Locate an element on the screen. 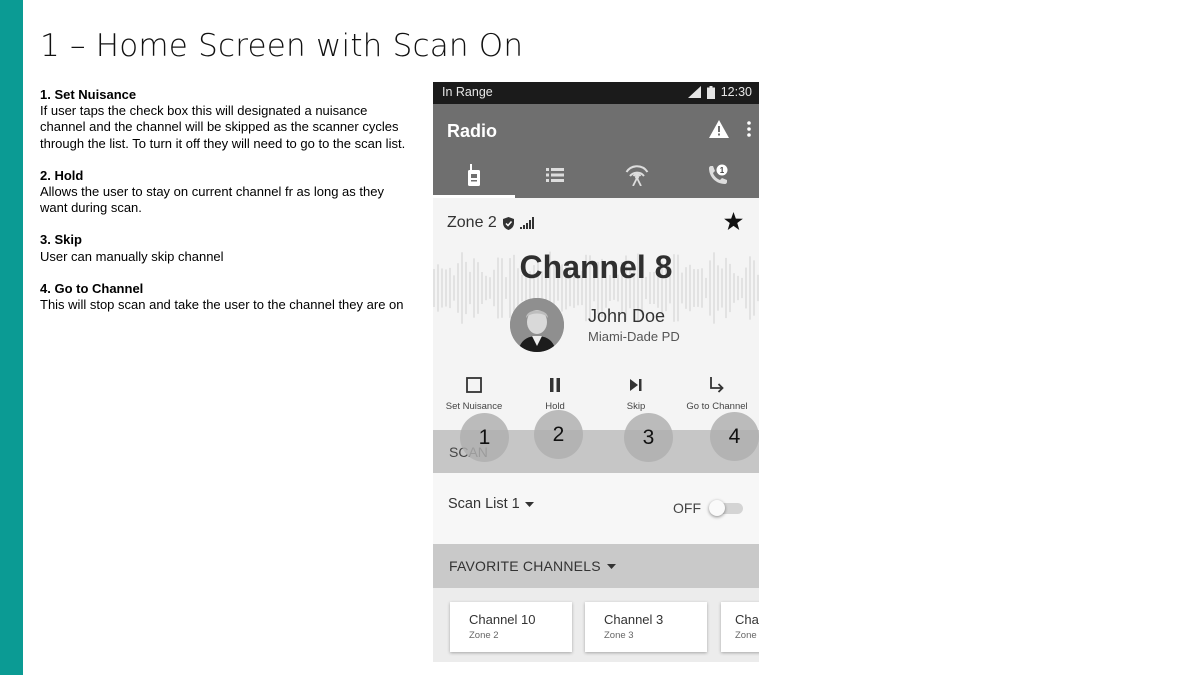 The height and width of the screenshot is (675, 1200). battery-icon is located at coordinates (710, 92).